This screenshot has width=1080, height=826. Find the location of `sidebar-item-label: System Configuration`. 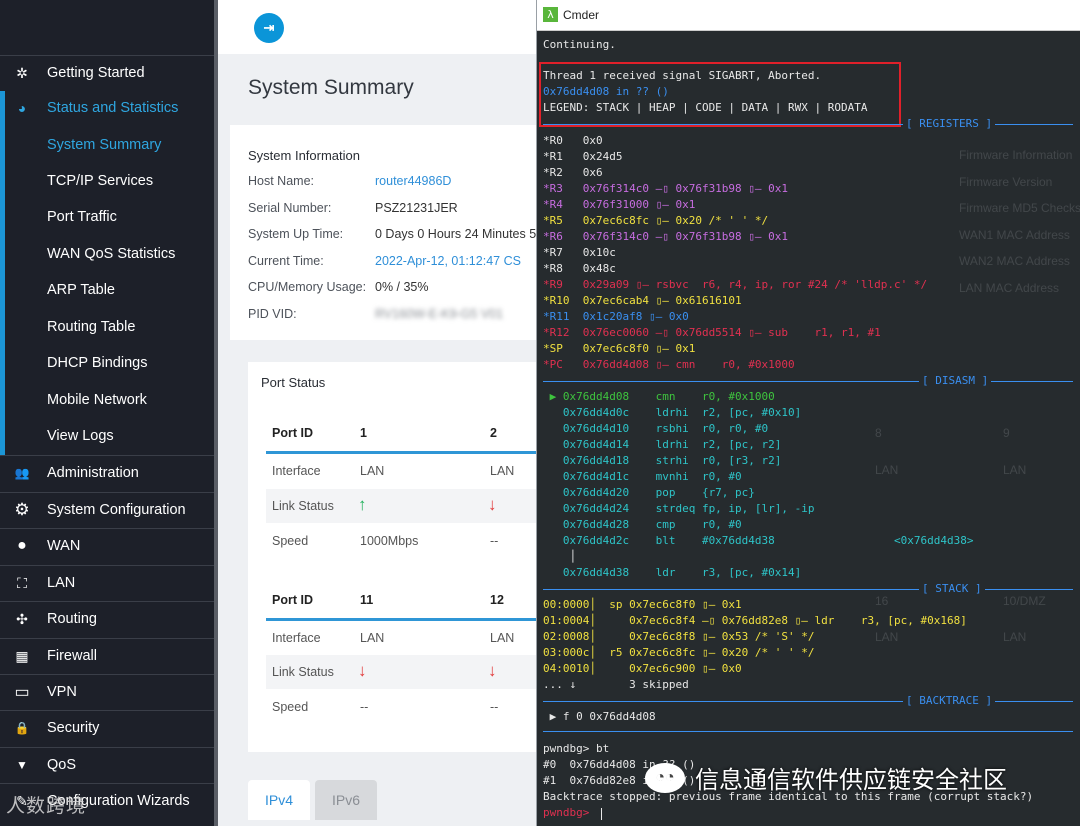

sidebar-item-label: System Configuration is located at coordinates (116, 510).